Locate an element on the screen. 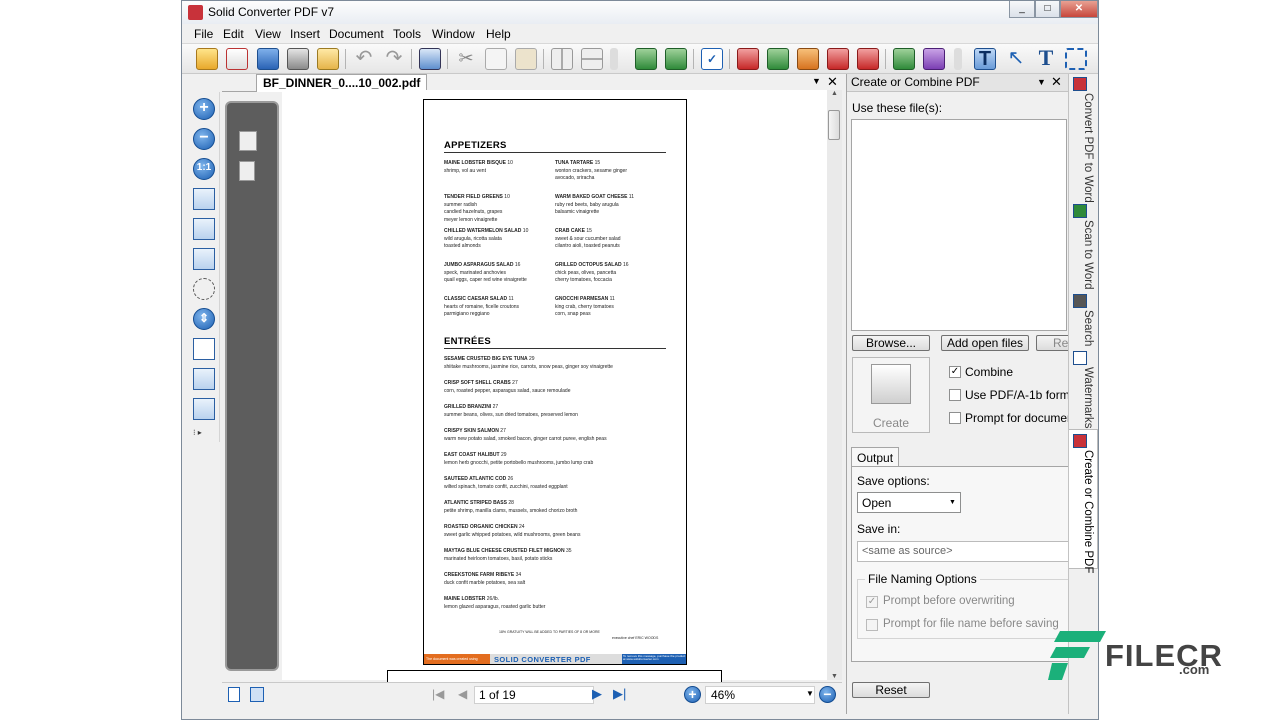 Image resolution: width=1280 pixels, height=720 pixels. single-page-icon is located at coordinates (204, 349).